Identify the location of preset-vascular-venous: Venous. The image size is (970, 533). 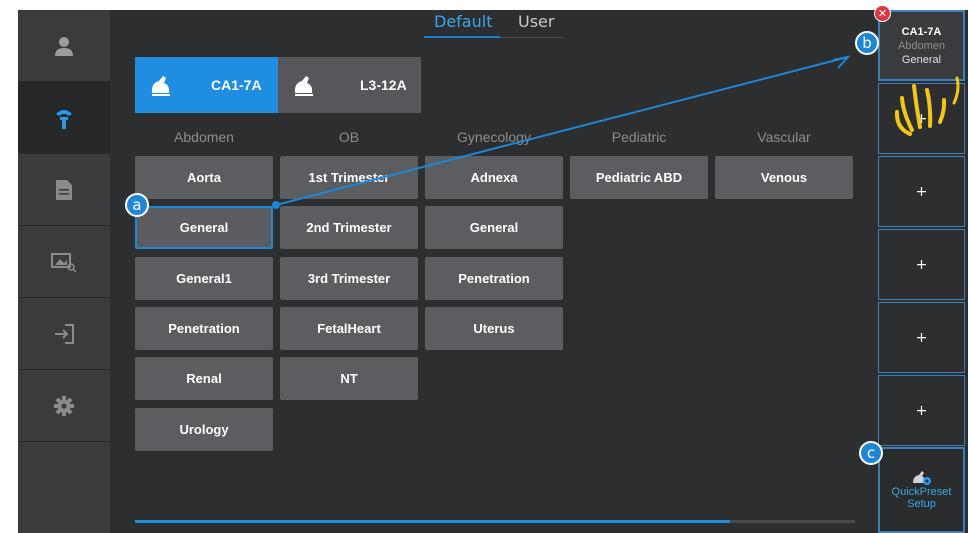
(784, 177).